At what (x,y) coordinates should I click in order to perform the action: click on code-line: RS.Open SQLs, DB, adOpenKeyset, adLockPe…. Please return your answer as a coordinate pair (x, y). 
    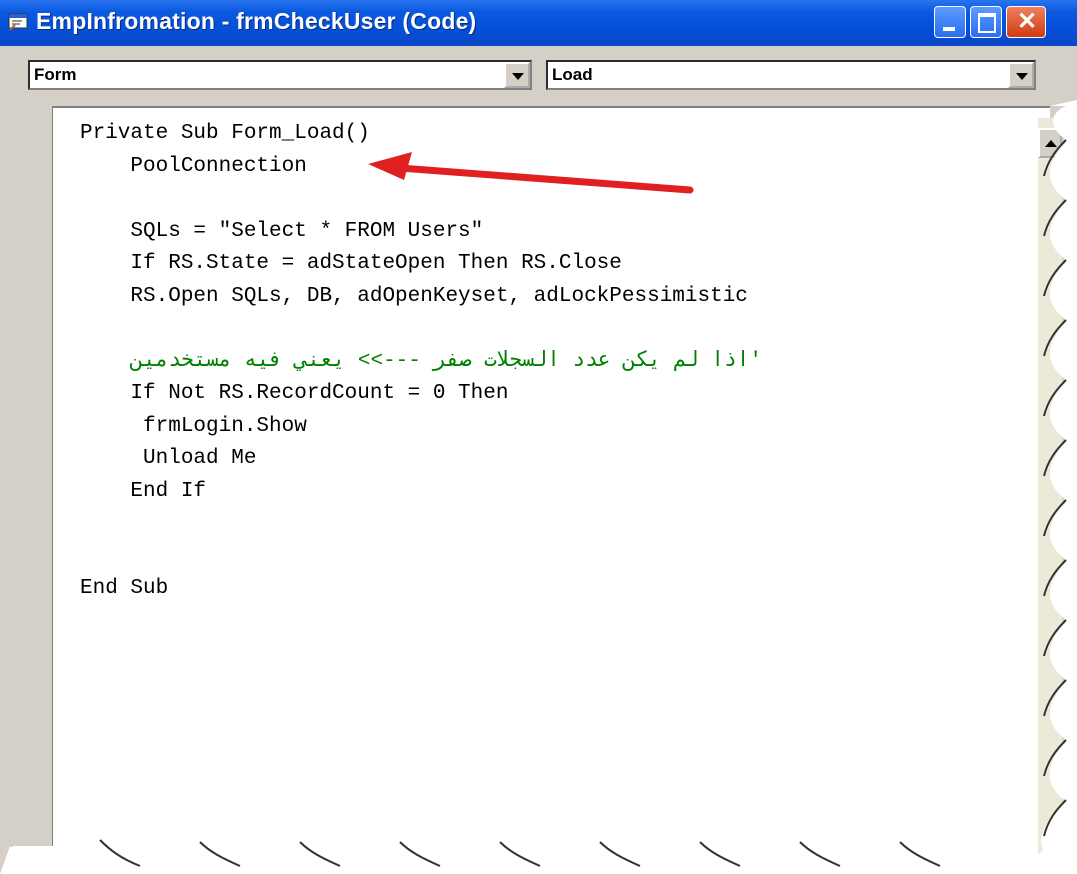
    Looking at the image, I should click on (414, 296).